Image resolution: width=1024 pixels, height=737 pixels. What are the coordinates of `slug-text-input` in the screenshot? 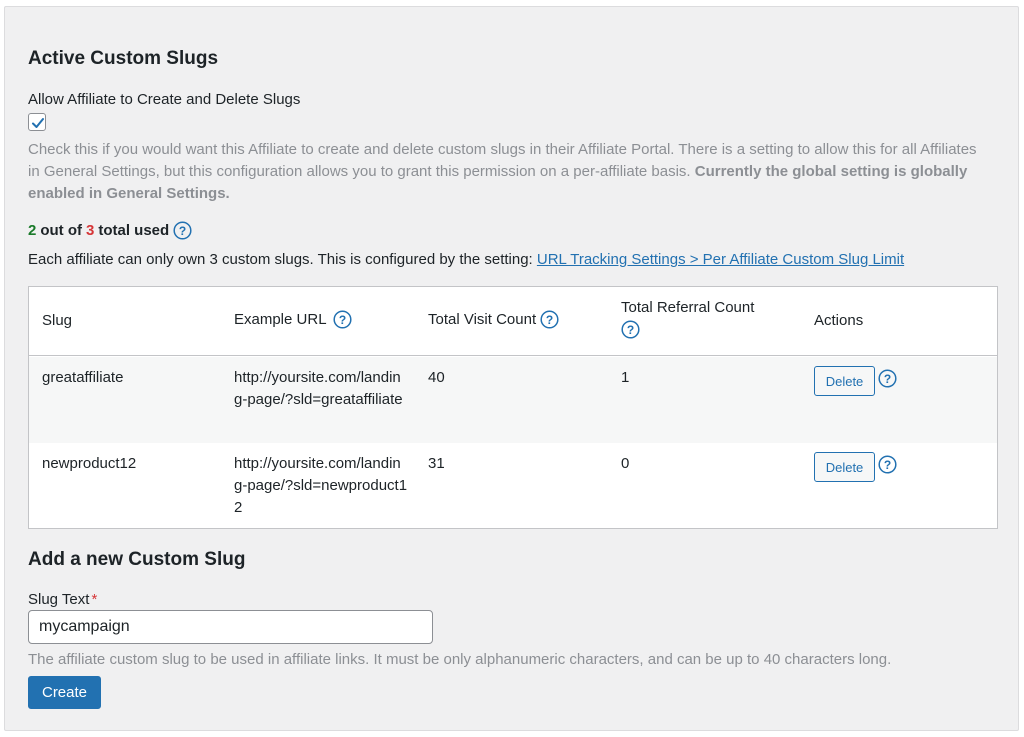 It's located at (230, 627).